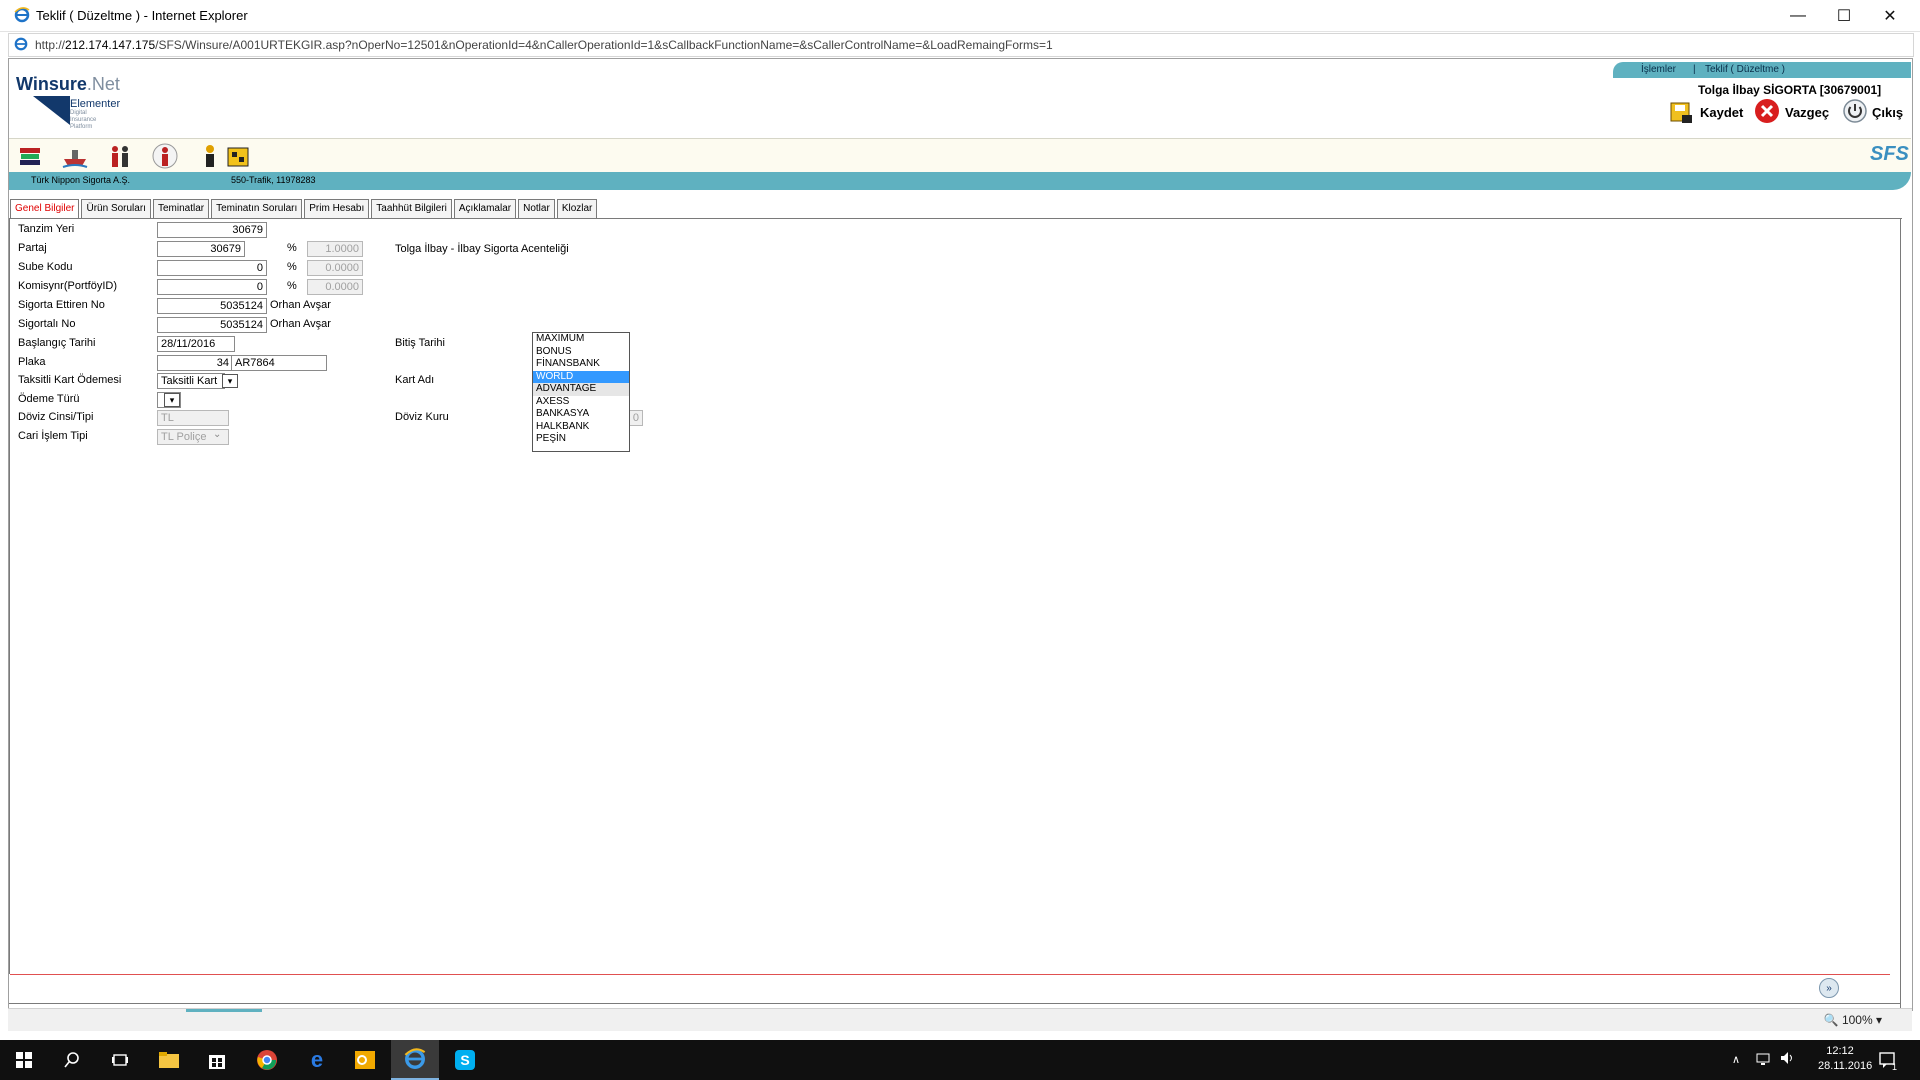 Image resolution: width=1920 pixels, height=1080 pixels. What do you see at coordinates (24, 1060) in the screenshot?
I see `start-button` at bounding box center [24, 1060].